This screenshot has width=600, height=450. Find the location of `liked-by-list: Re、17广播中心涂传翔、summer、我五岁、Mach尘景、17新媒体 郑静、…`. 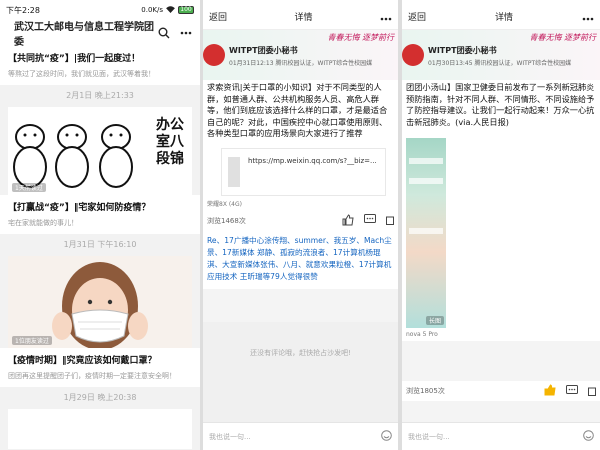

liked-by-list: Re、17广播中心涂传翔、summer、我五岁、Mach尘景、17新媒体 郑静、… is located at coordinates (300, 259).